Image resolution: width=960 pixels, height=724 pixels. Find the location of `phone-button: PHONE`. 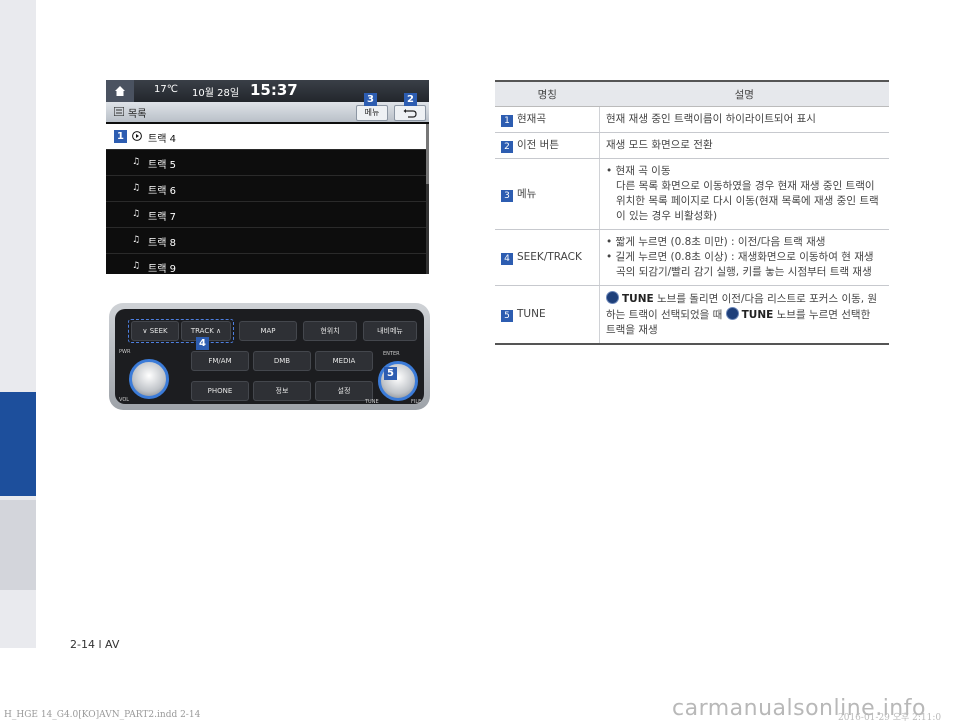

phone-button: PHONE is located at coordinates (220, 391).